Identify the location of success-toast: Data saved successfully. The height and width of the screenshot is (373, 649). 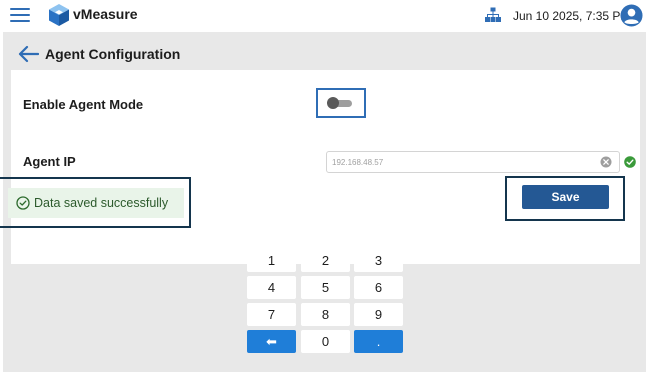
(96, 203).